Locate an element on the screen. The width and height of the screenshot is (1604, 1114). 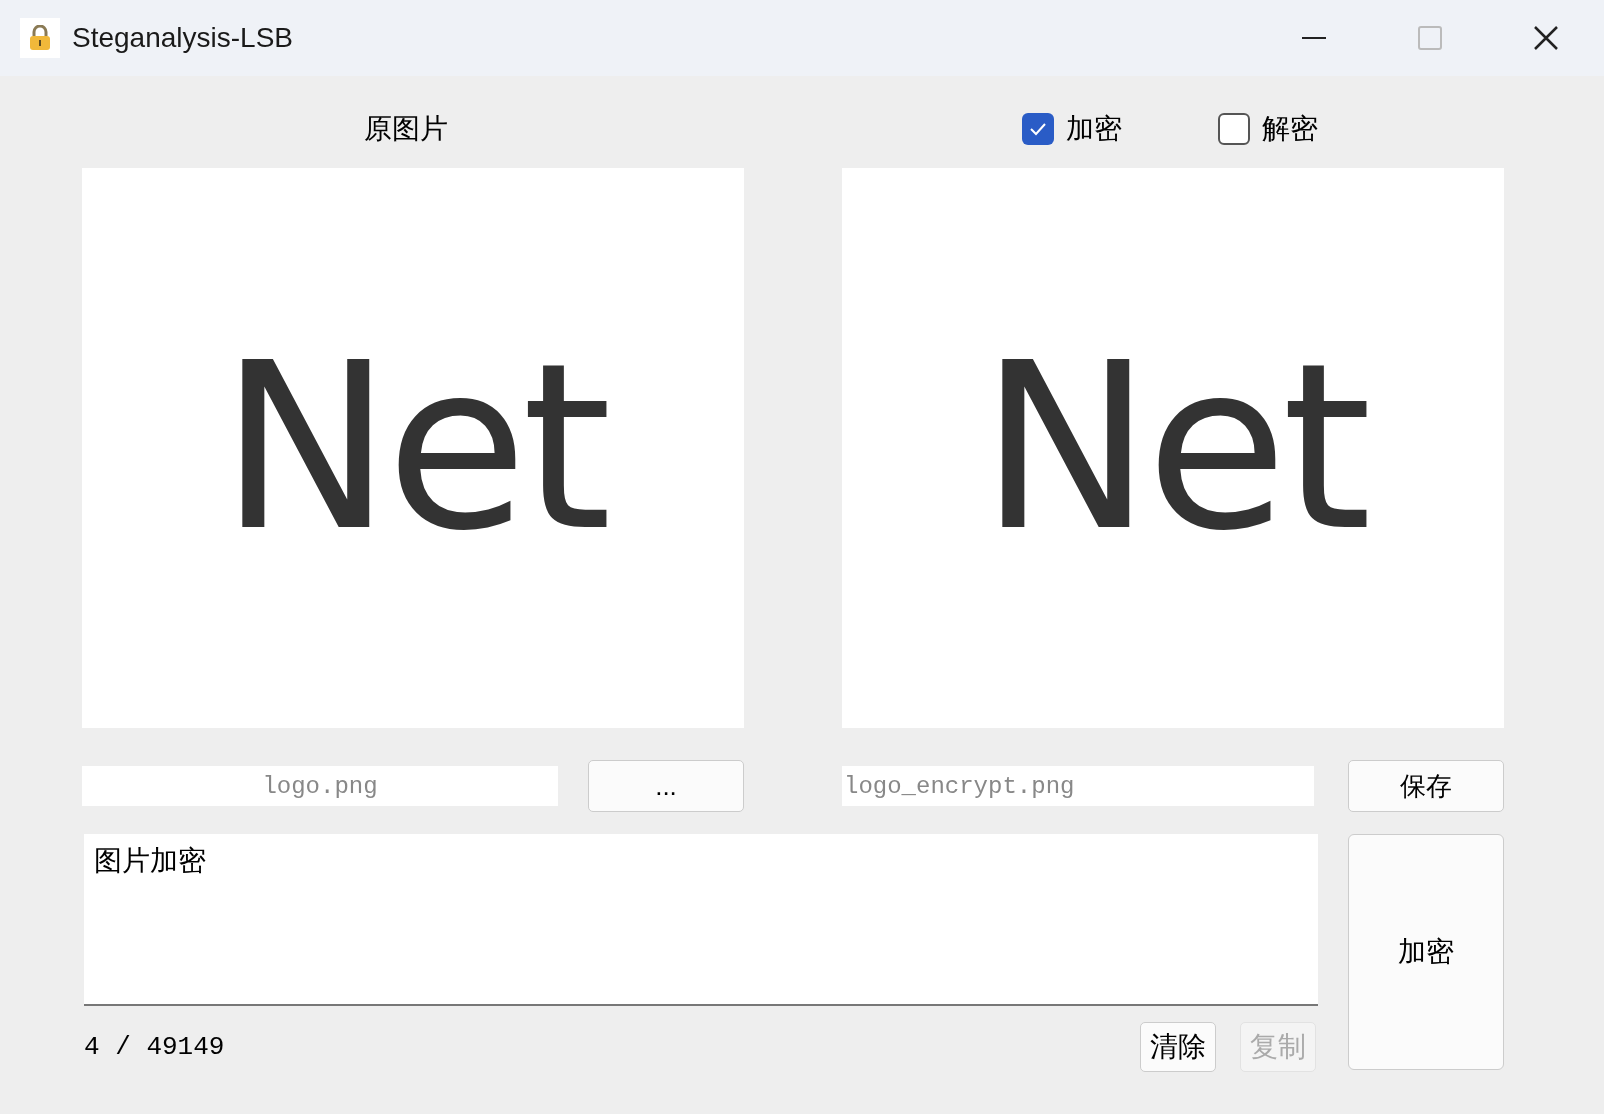
encrypt-button: 加密 is located at coordinates (1426, 952).